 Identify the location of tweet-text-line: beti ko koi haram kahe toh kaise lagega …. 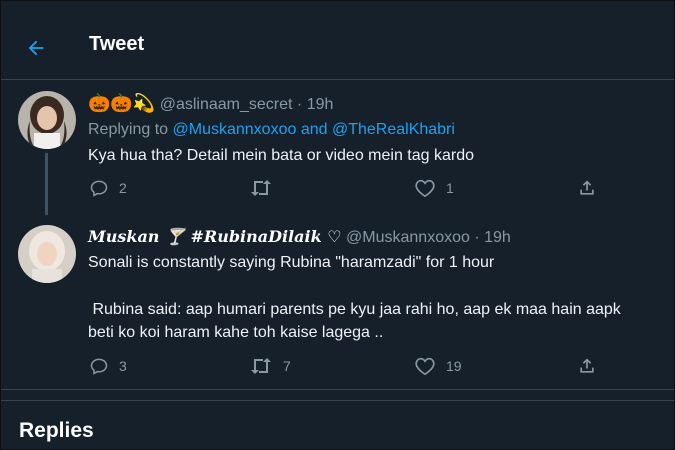
(236, 332).